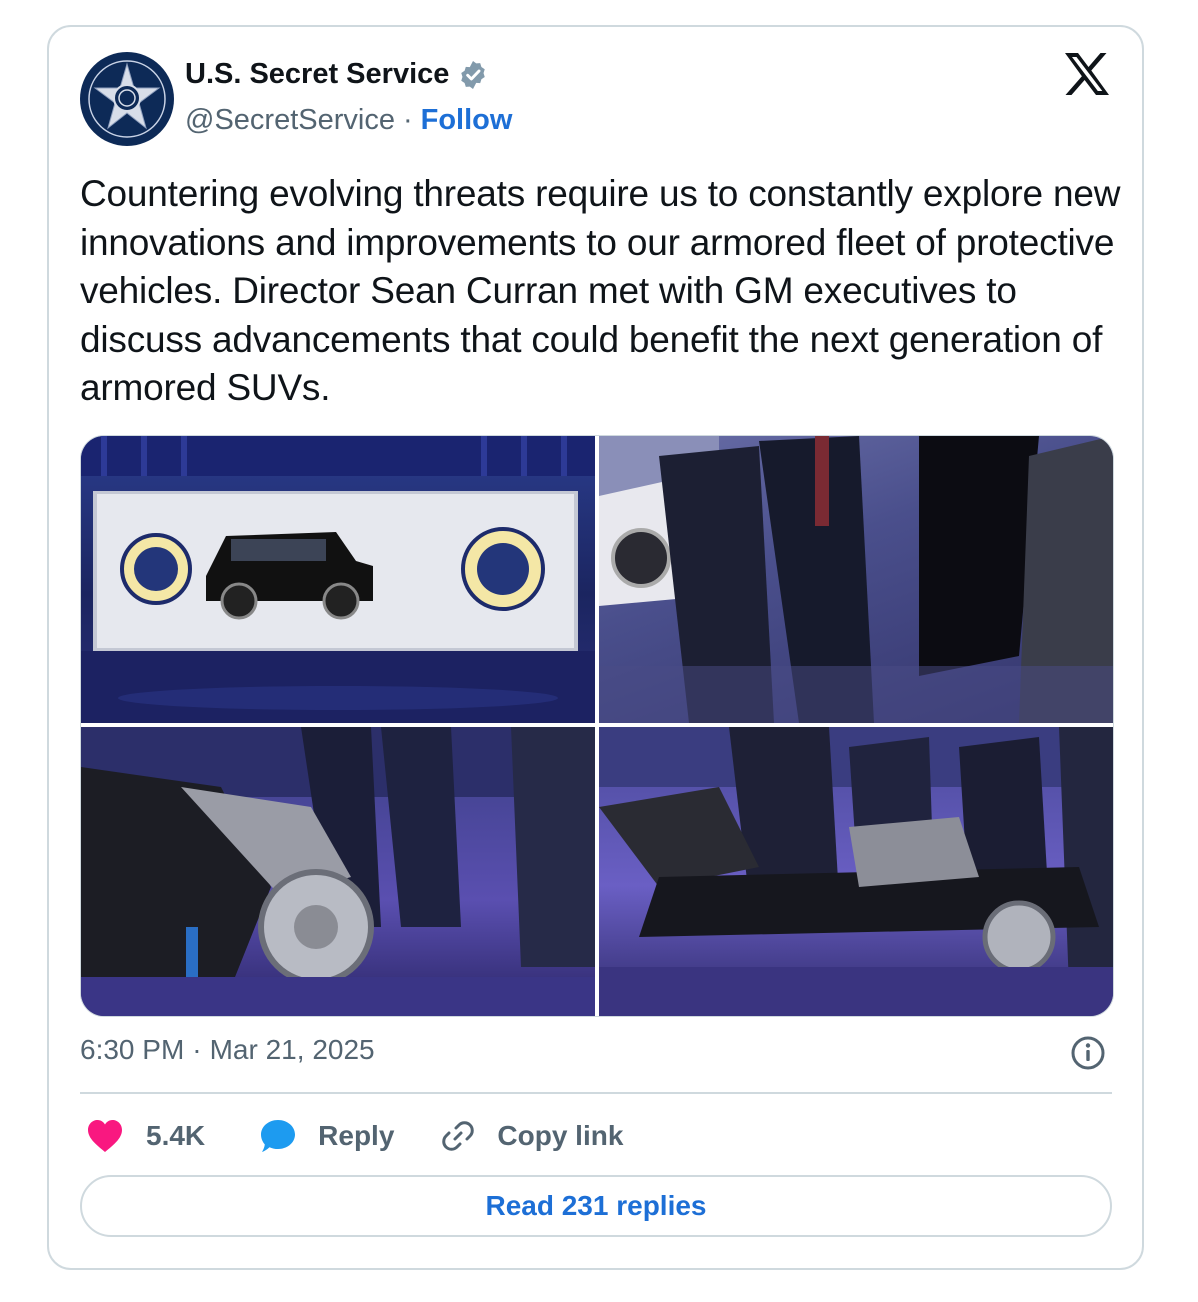 The width and height of the screenshot is (1198, 1302). What do you see at coordinates (278, 1136) in the screenshot?
I see `reply-bubble-icon` at bounding box center [278, 1136].